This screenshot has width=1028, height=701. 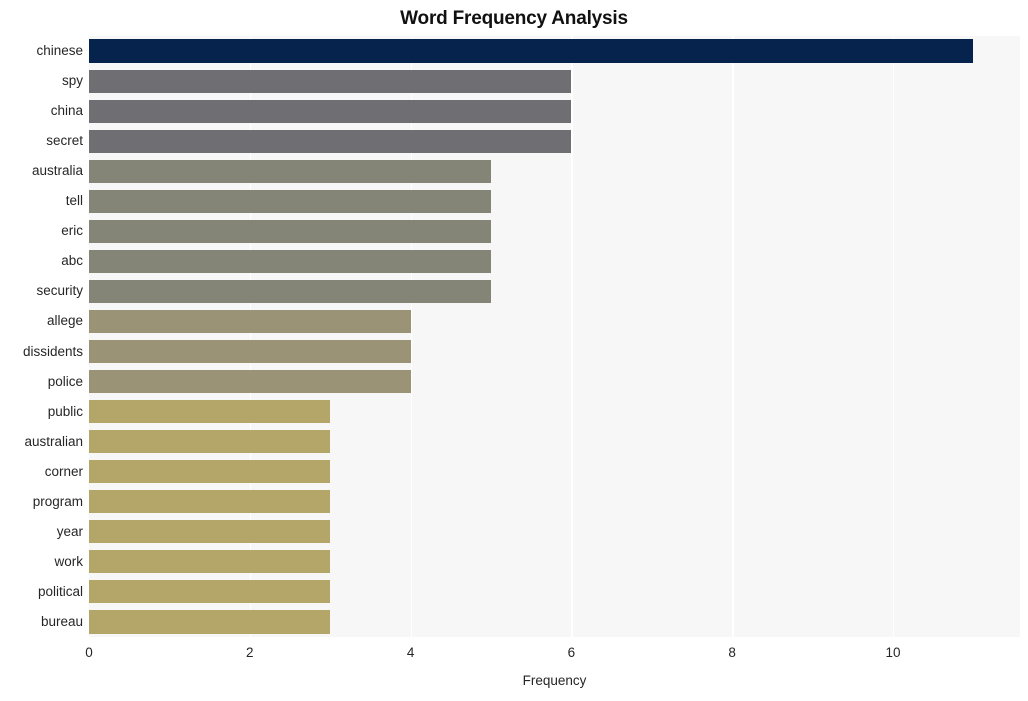 I want to click on y-axis-tick-label: secret, so click(x=64, y=141).